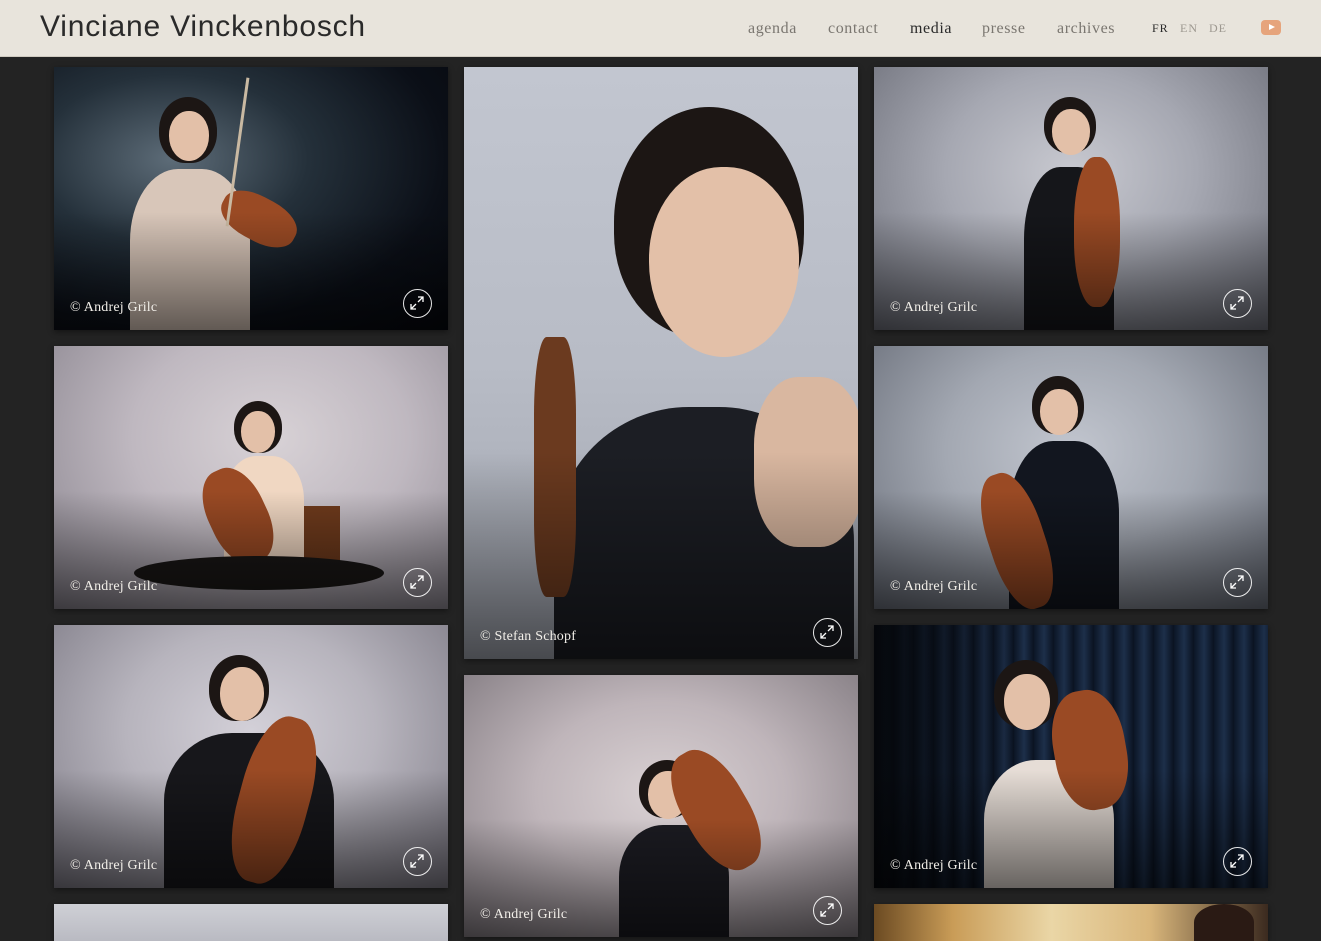  What do you see at coordinates (1218, 28) in the screenshot?
I see `language-de: DE` at bounding box center [1218, 28].